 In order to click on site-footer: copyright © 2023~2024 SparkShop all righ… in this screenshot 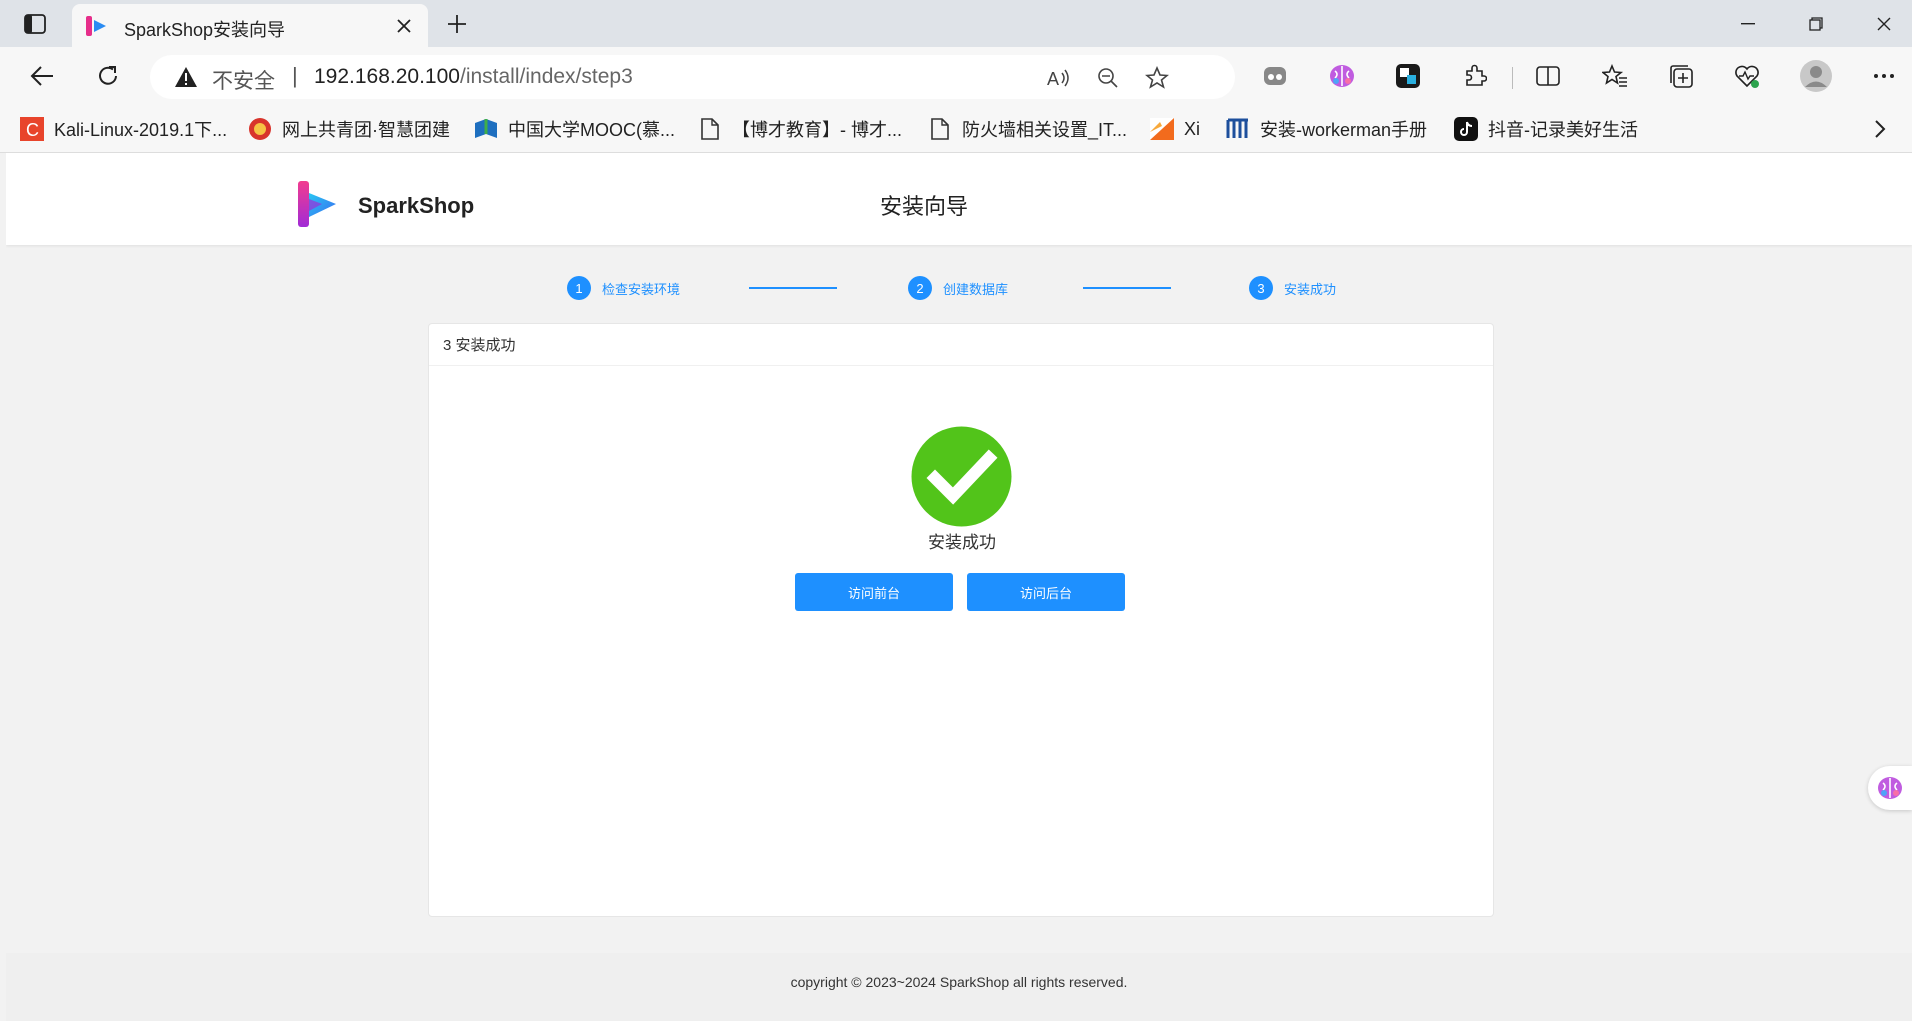, I will do `click(959, 987)`.